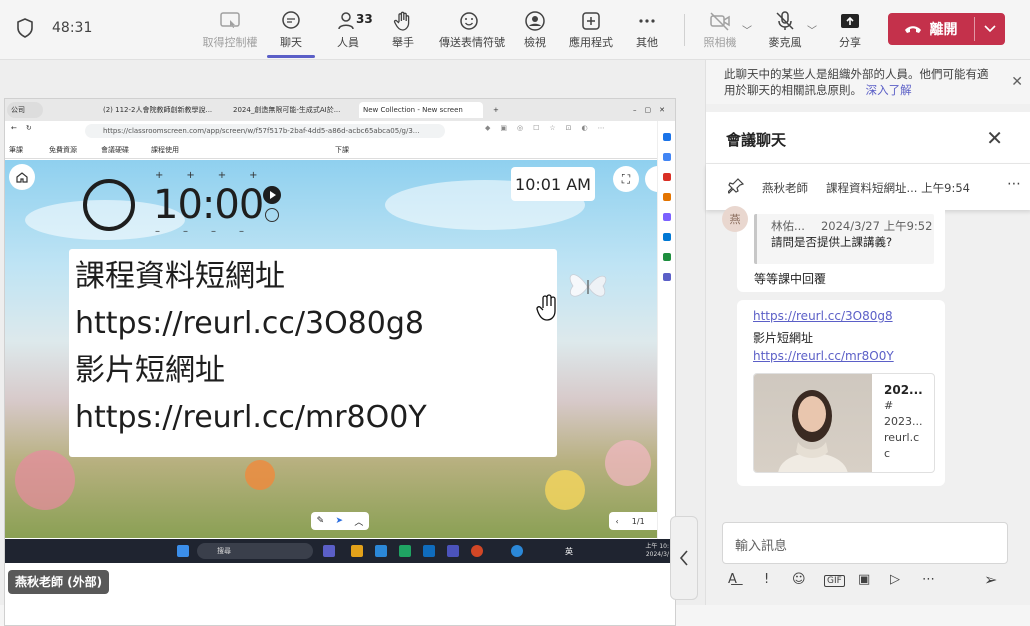 The height and width of the screenshot is (626, 1030). Describe the element at coordinates (990, 579) in the screenshot. I see `send-icon: ➢` at that location.